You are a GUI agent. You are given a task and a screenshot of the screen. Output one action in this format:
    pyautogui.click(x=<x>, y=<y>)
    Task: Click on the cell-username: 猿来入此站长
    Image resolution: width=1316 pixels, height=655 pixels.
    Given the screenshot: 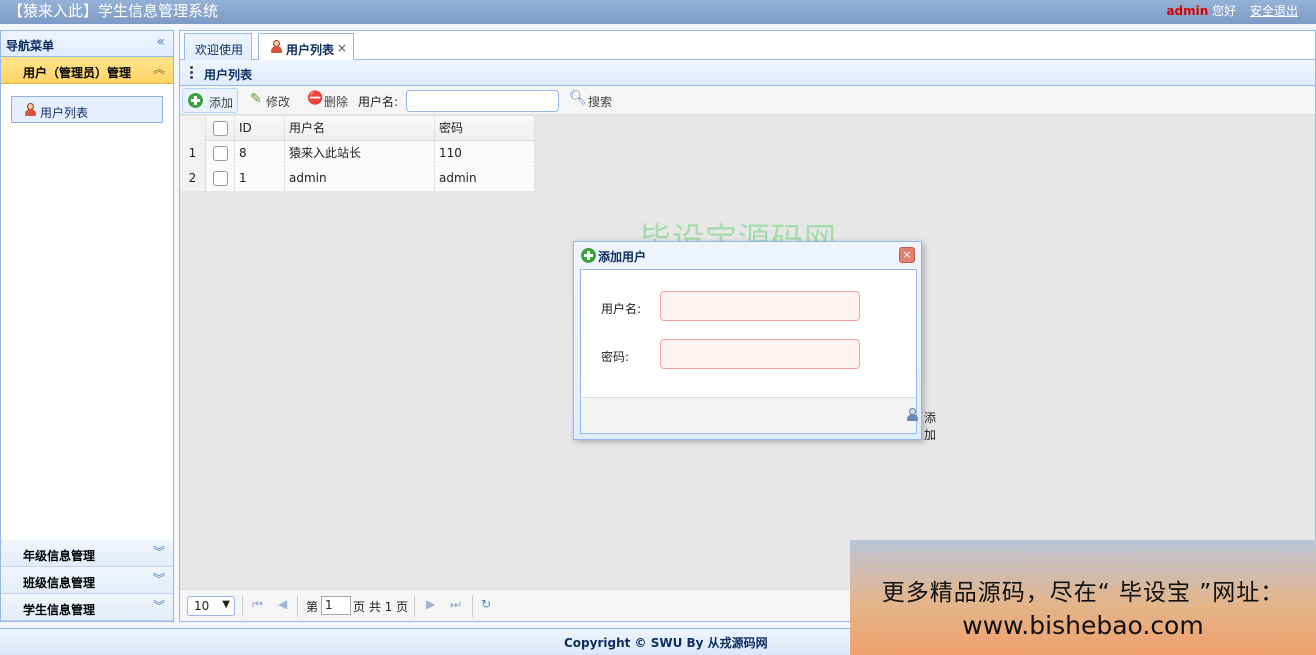 What is the action you would take?
    pyautogui.click(x=360, y=153)
    